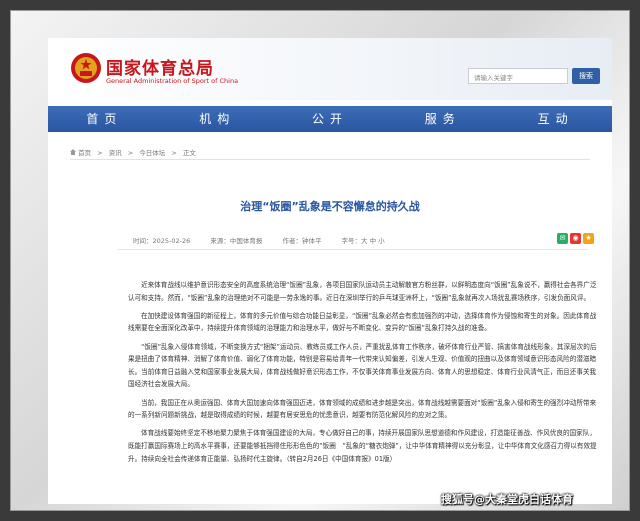 This screenshot has height=521, width=640. What do you see at coordinates (330, 206) in the screenshot?
I see `article-title: 治理“饭圈”乱象是不容懈怠的持久战` at bounding box center [330, 206].